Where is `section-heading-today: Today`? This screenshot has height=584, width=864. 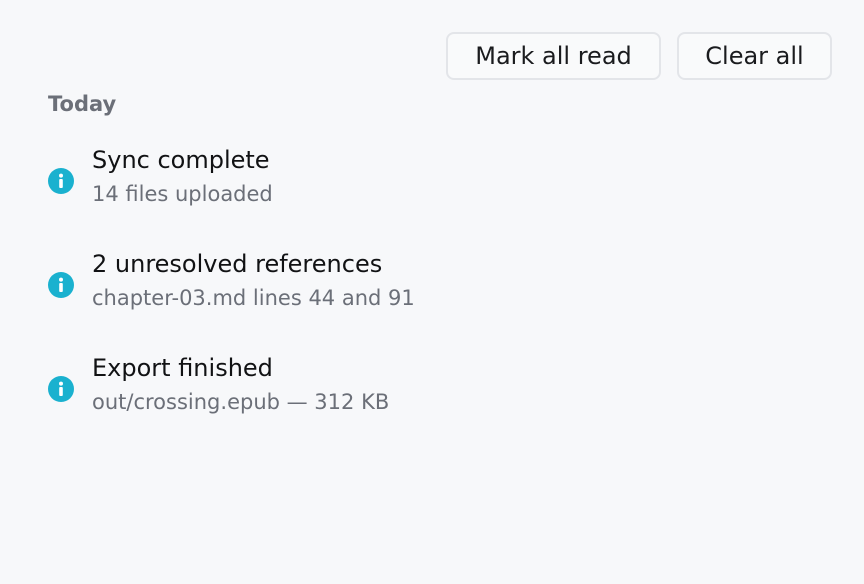
section-heading-today: Today is located at coordinates (82, 104).